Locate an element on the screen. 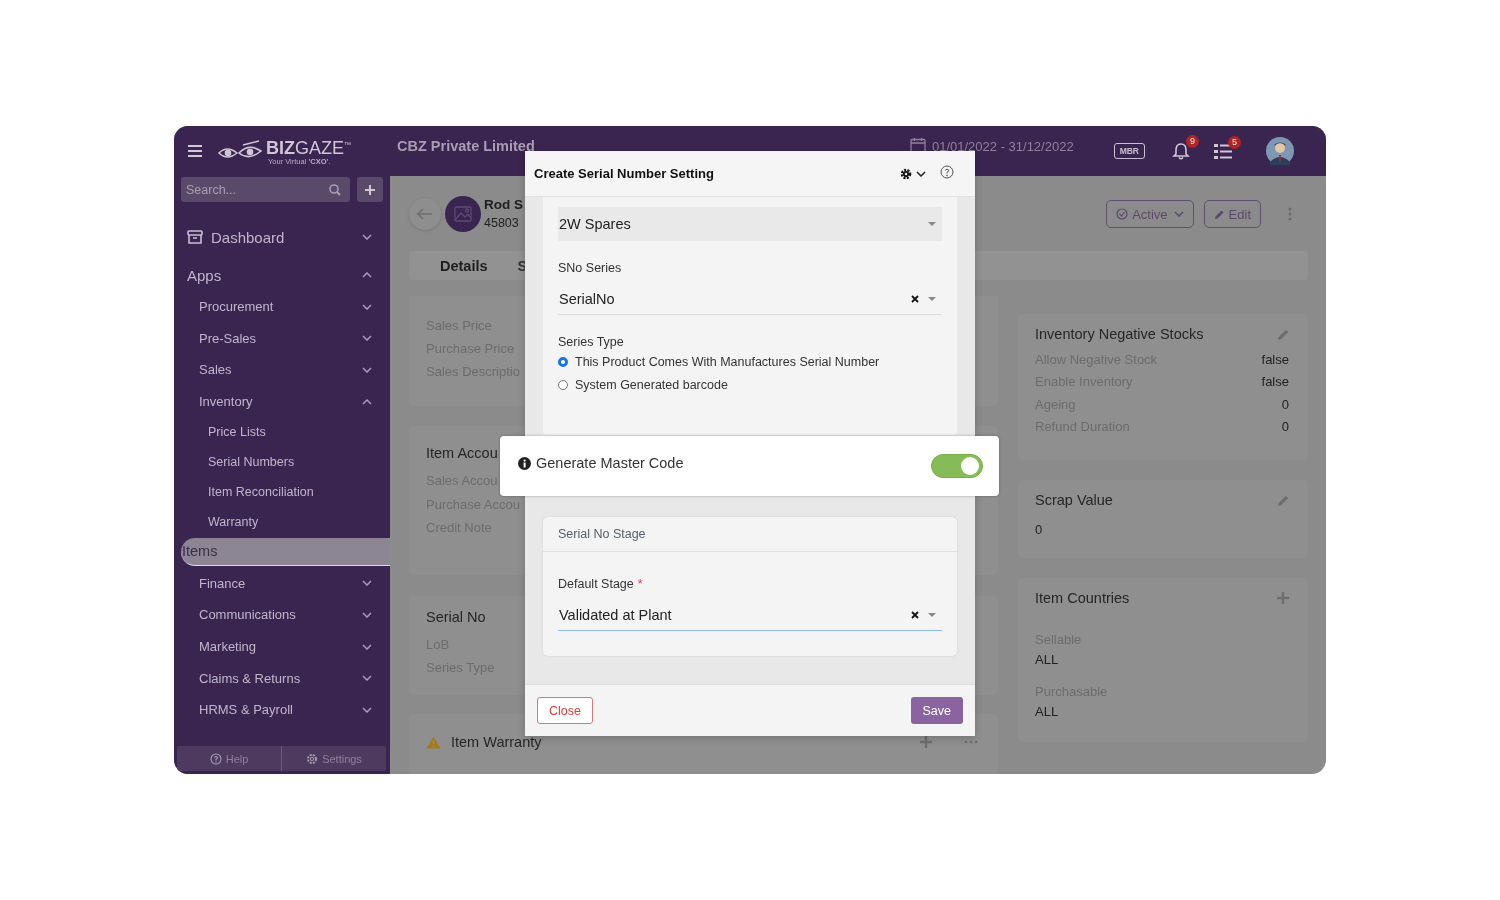 This screenshot has width=1500, height=900. radio-option: System Generated barcode is located at coordinates (750, 384).